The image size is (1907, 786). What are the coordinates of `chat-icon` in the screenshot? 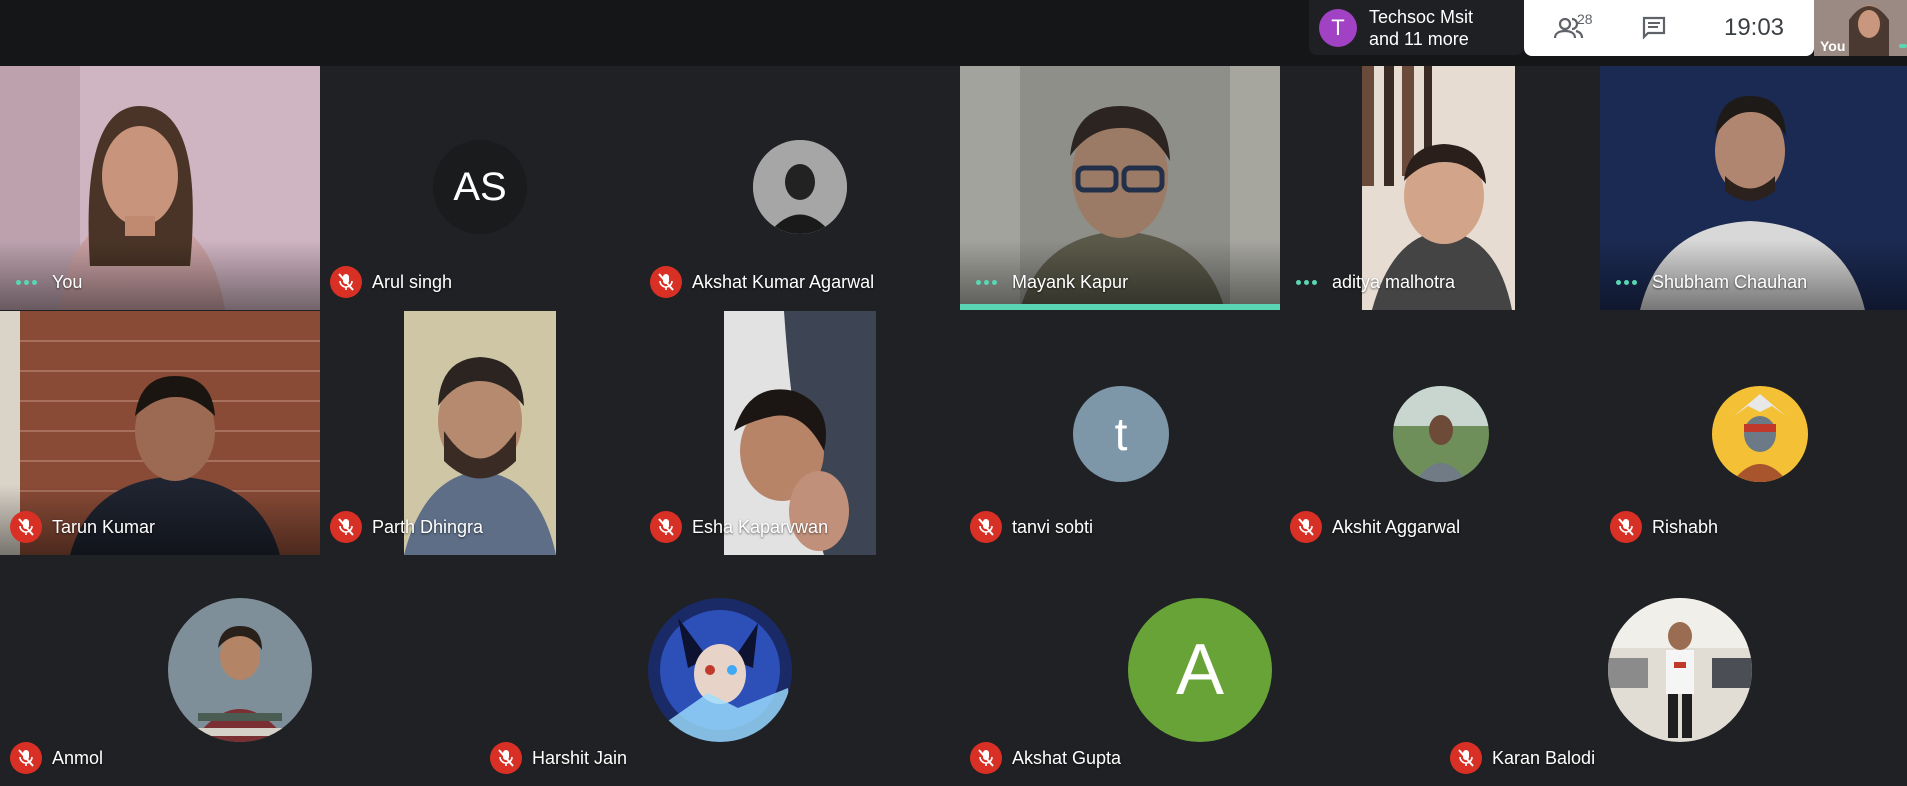 It's located at (1654, 28).